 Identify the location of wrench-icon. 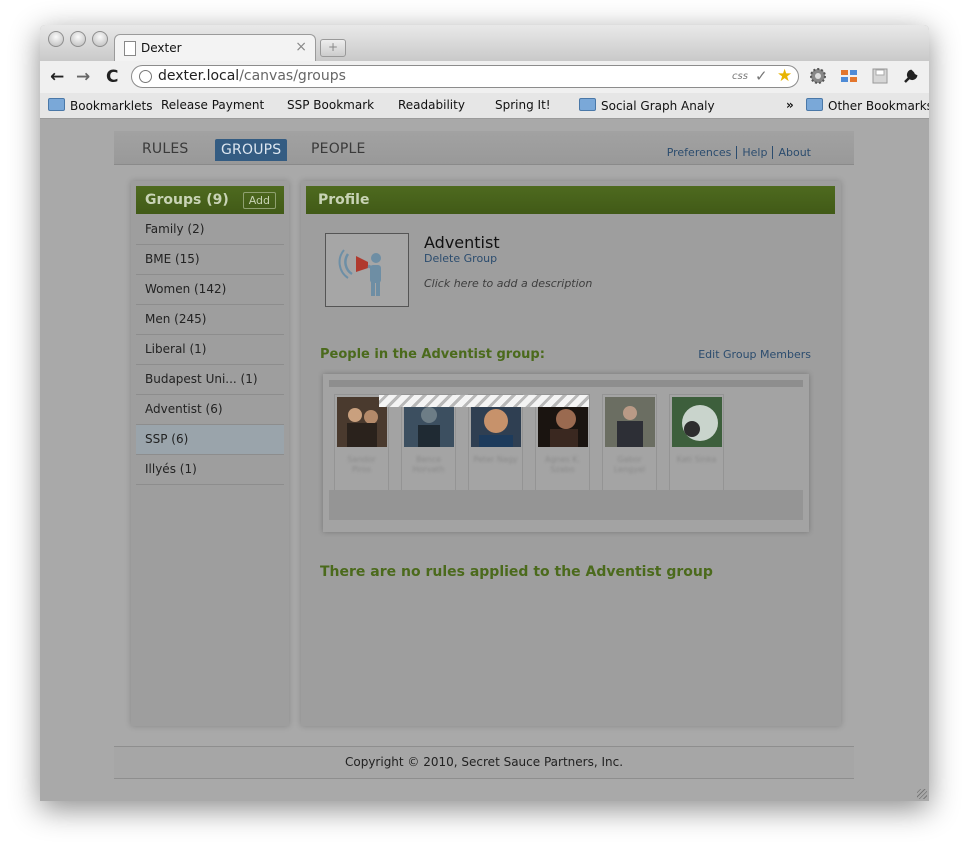
(911, 76).